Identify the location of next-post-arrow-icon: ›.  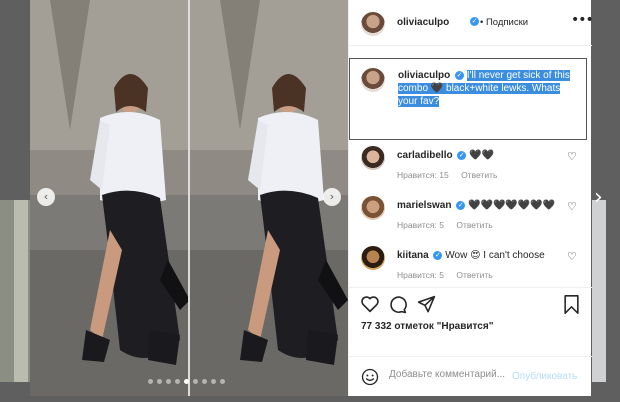
(598, 197).